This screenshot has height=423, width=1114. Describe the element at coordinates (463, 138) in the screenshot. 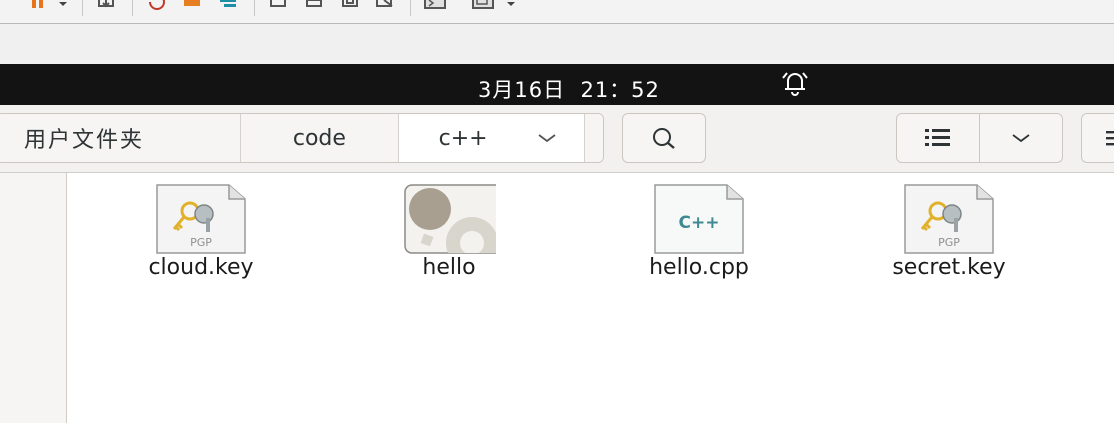

I see `path-crumb-current-label: c++` at that location.